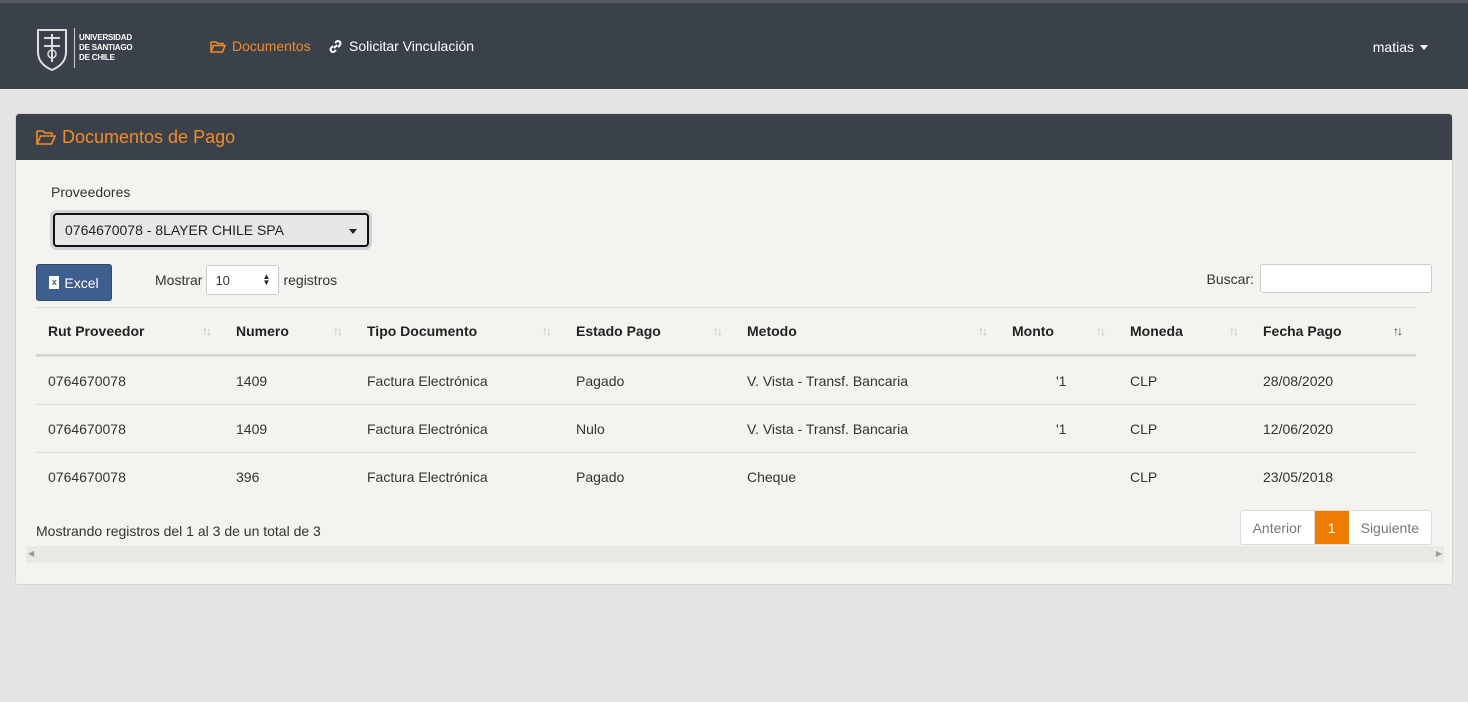 The image size is (1468, 702). Describe the element at coordinates (734, 137) in the screenshot. I see `card-header: Documentos de Pago` at that location.